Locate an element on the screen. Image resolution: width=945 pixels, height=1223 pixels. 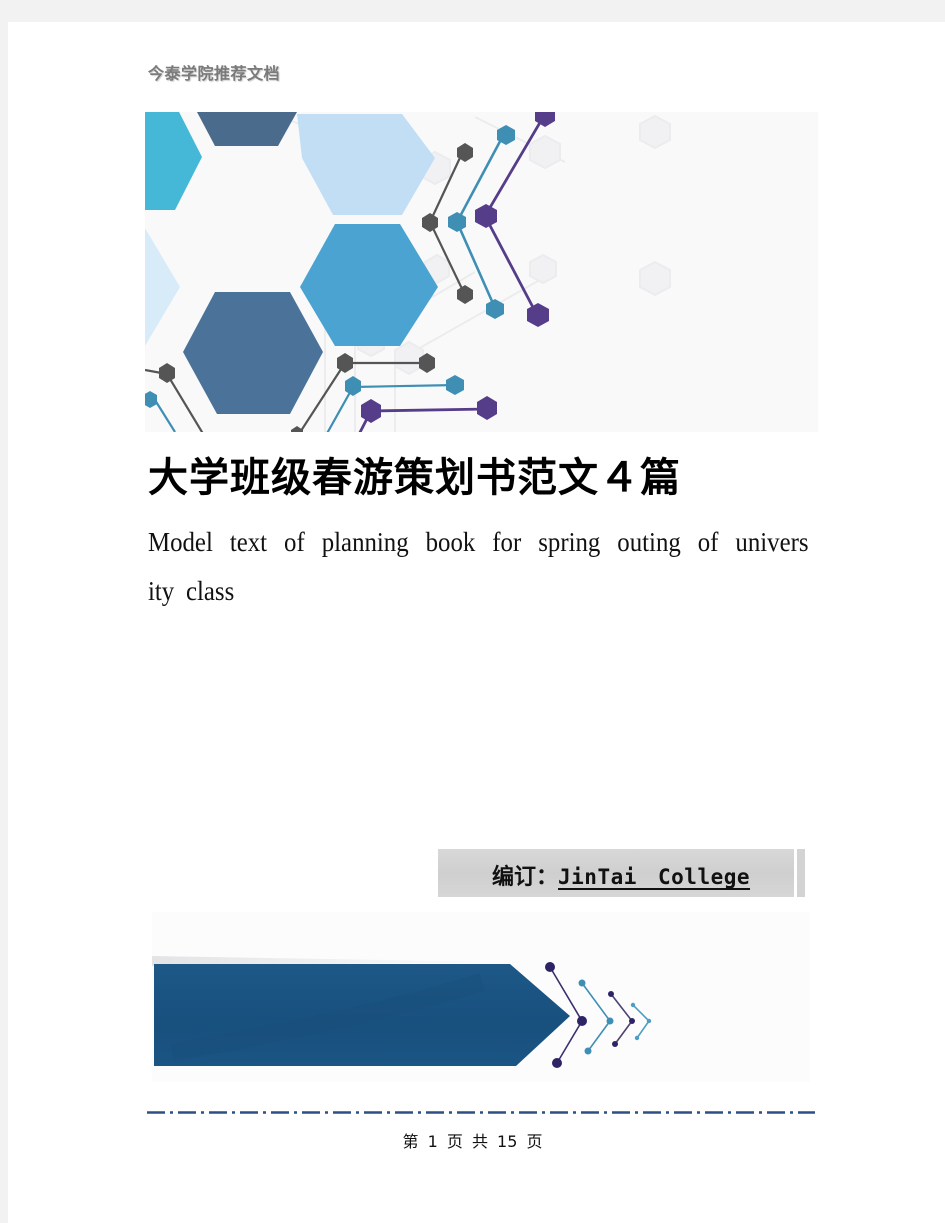
hexagon-network-icon is located at coordinates (408, 272).